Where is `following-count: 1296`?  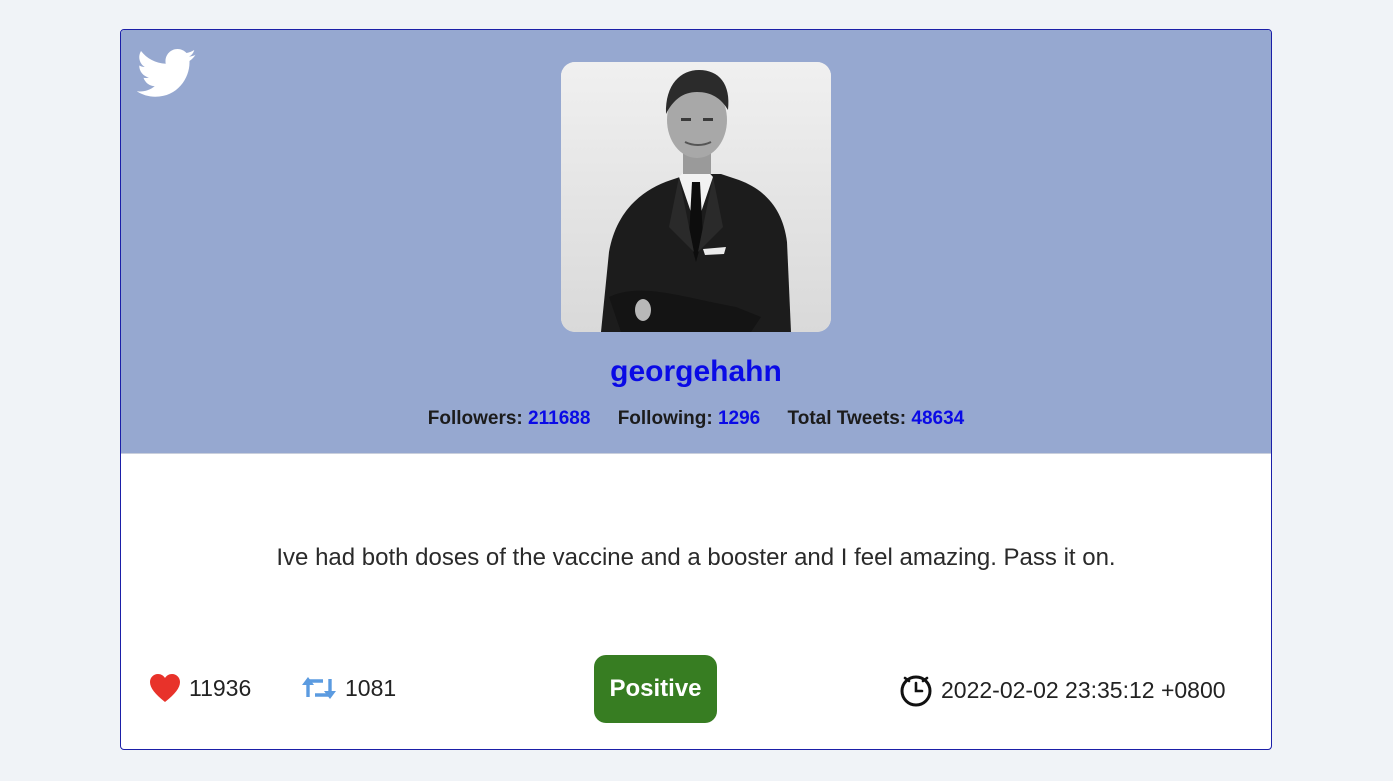
following-count: 1296 is located at coordinates (739, 418).